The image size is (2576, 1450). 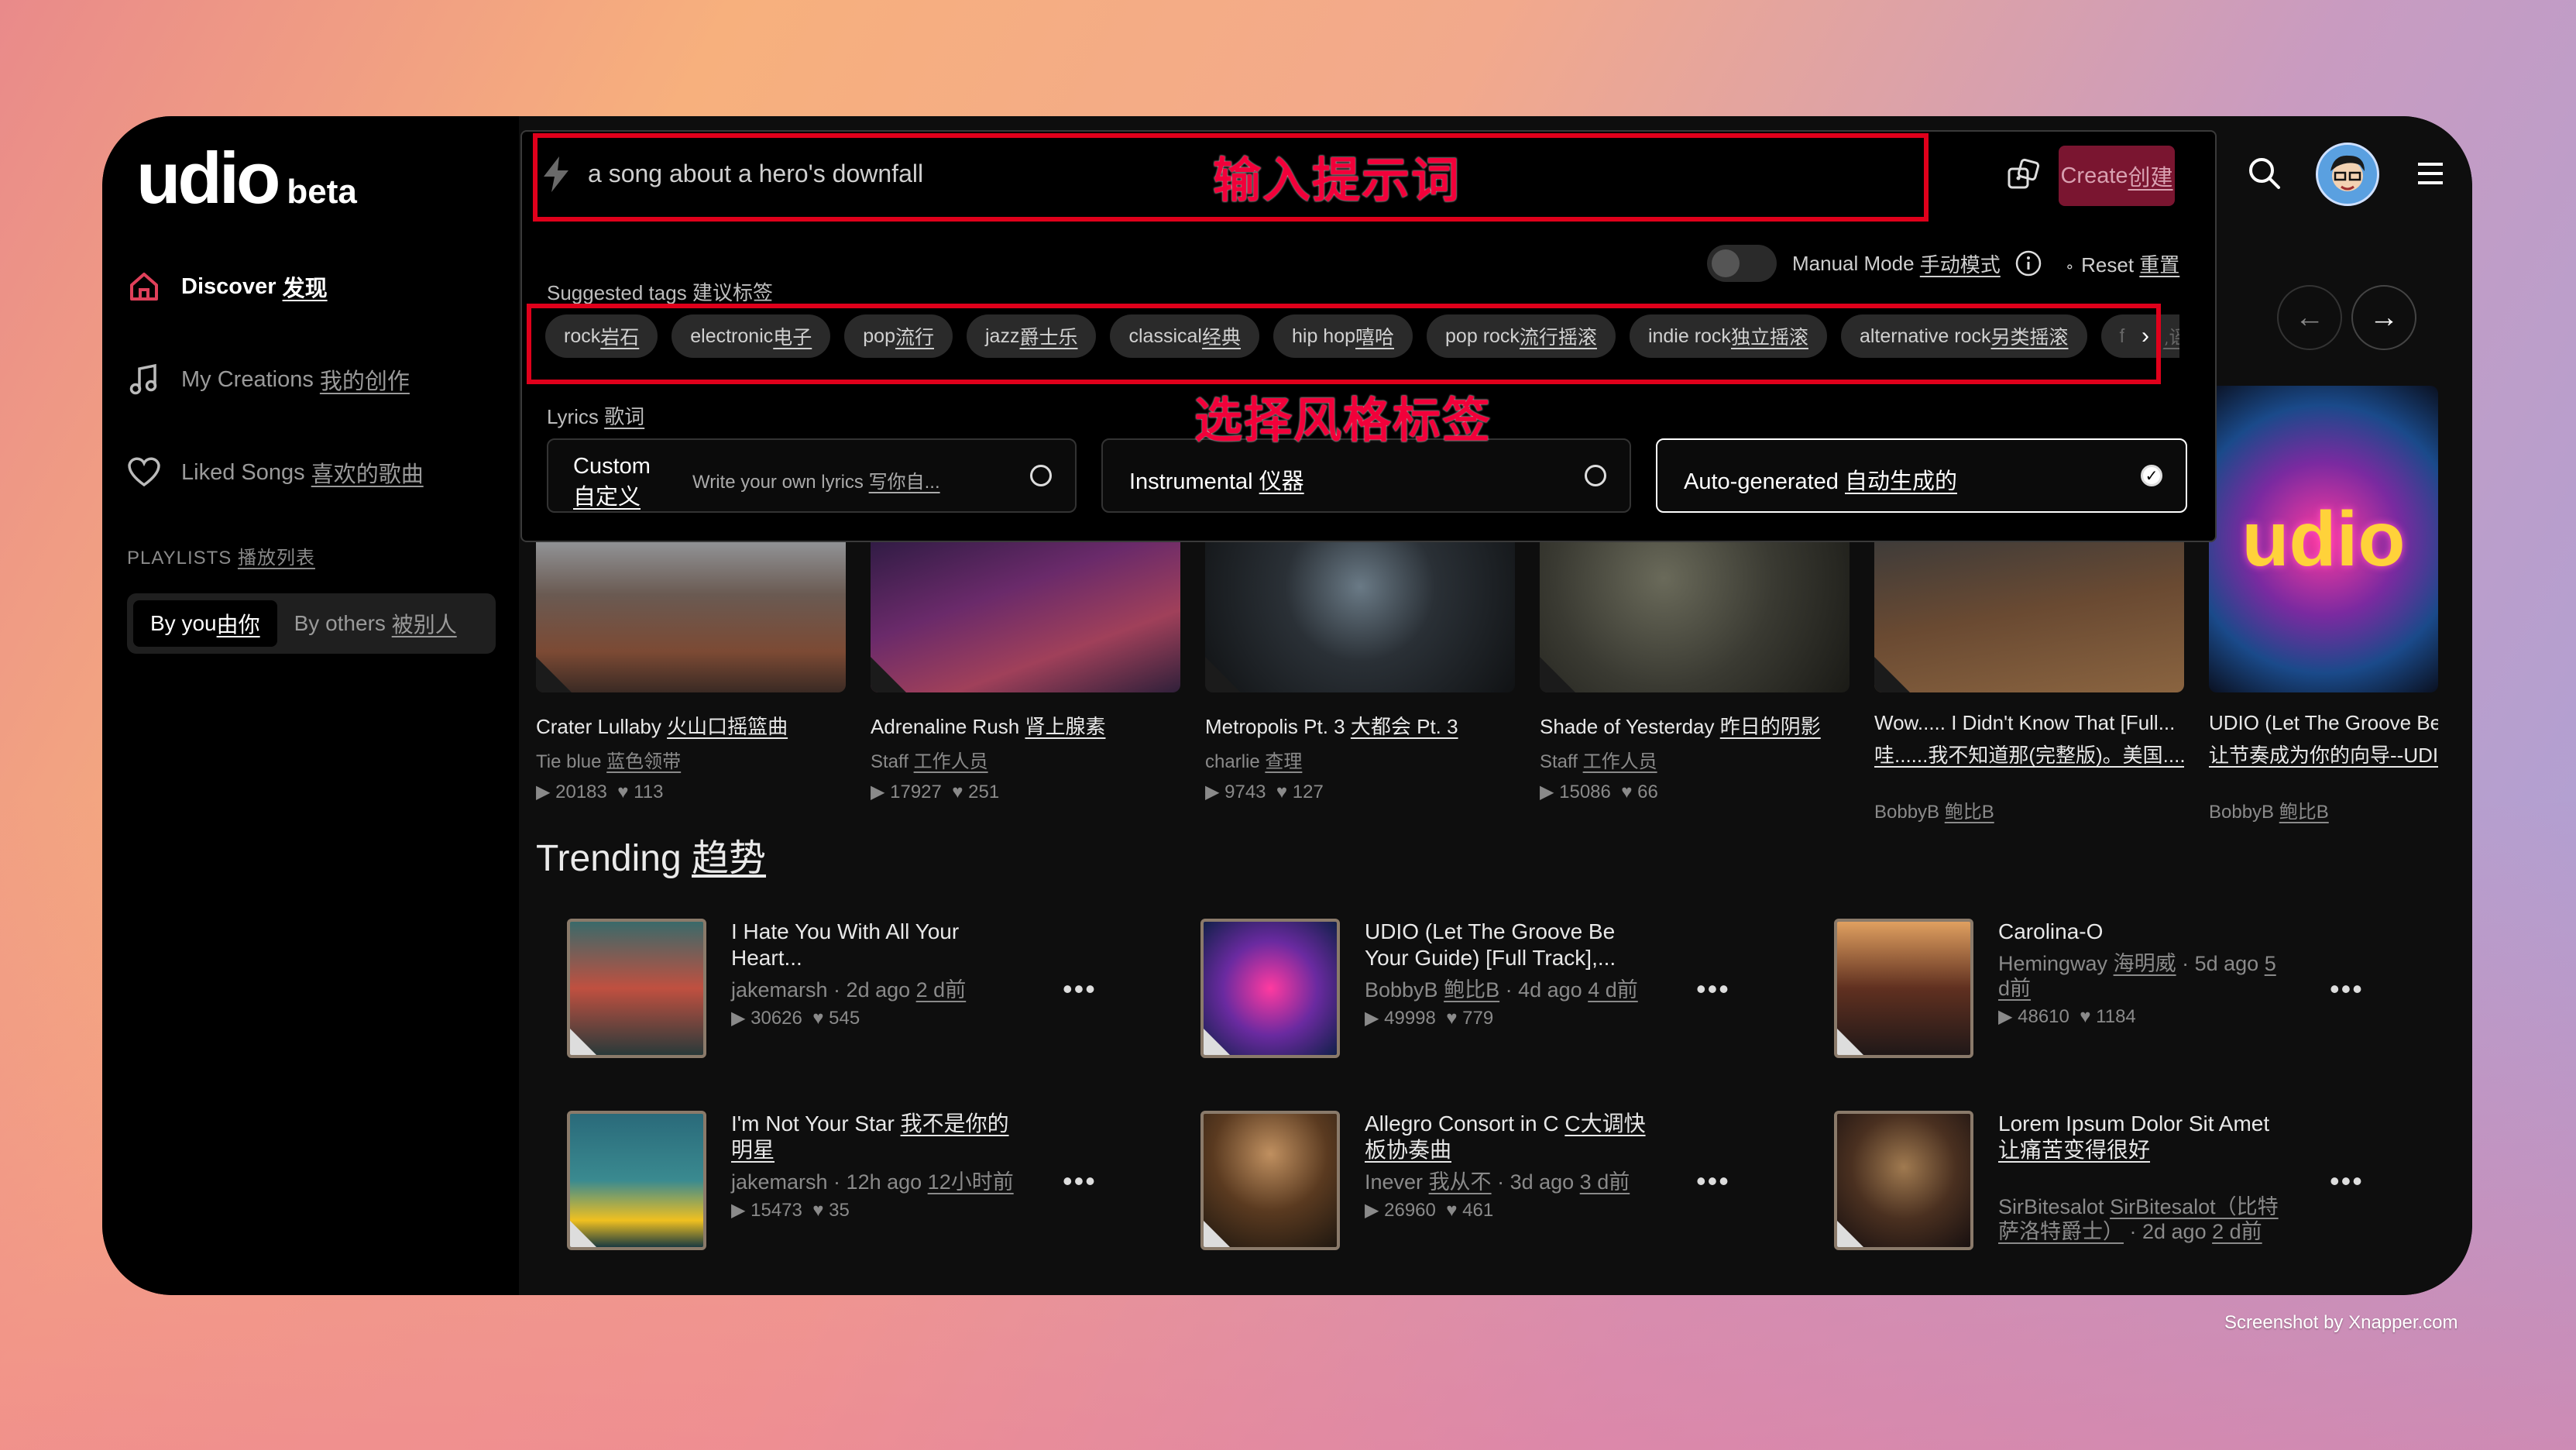 I want to click on by-others-label: By others, so click(x=340, y=623).